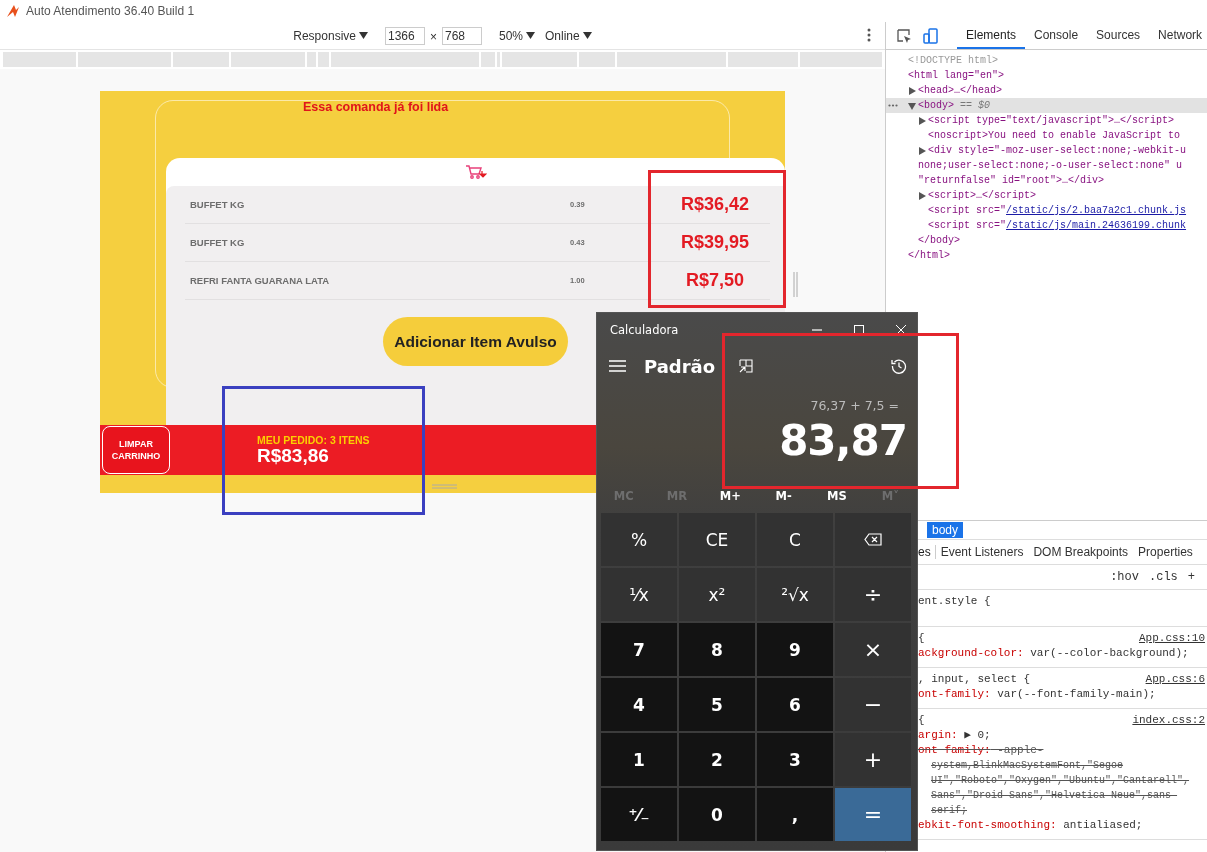 The width and height of the screenshot is (1207, 852). Describe the element at coordinates (1081, 552) in the screenshot. I see `panel-tab: DOM Breakpoints` at that location.